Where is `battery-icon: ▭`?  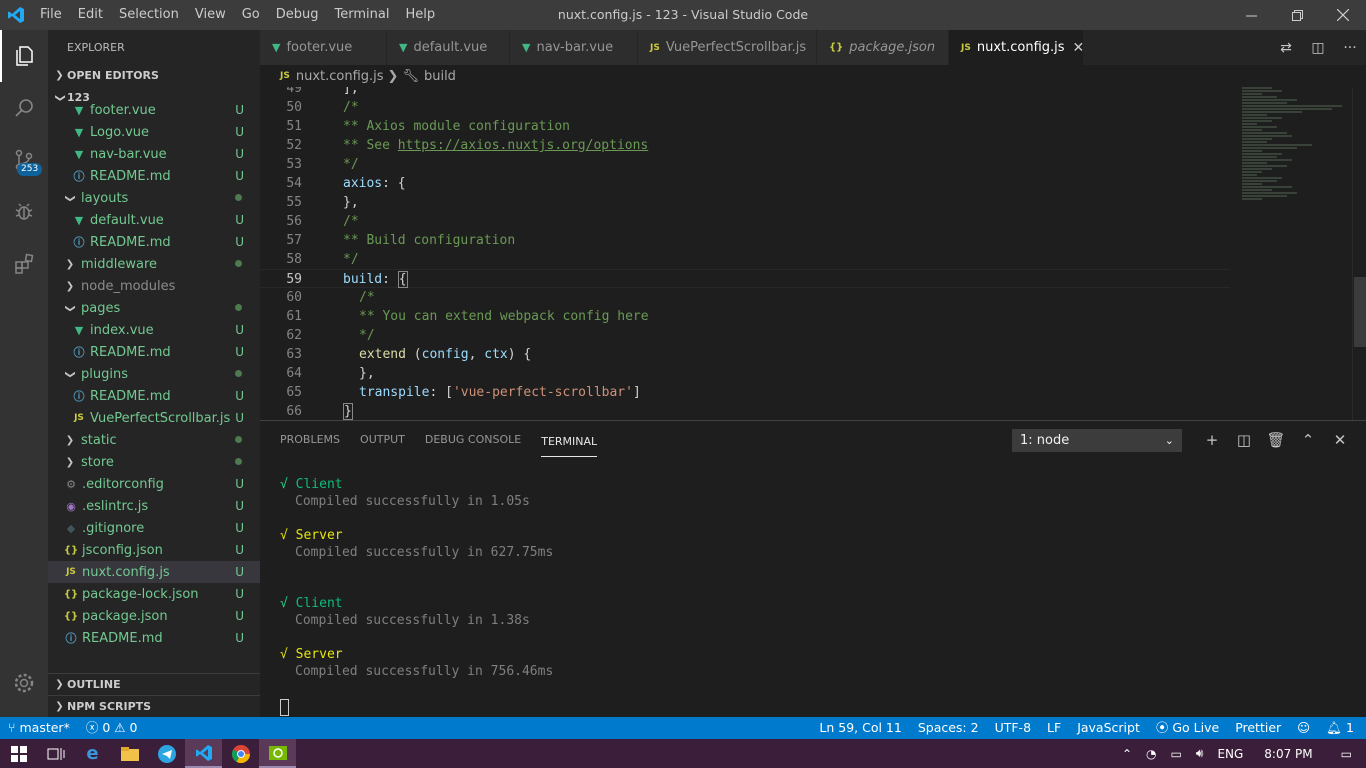 battery-icon: ▭ is located at coordinates (1176, 754).